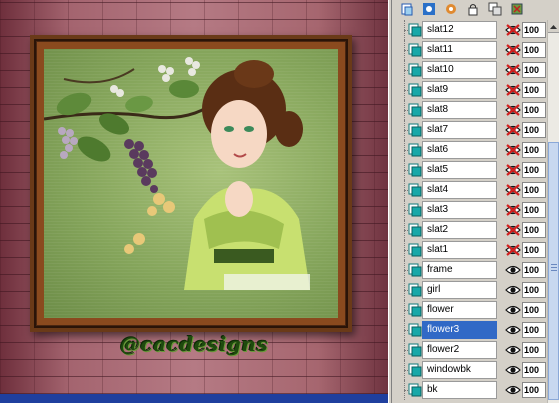 The width and height of the screenshot is (559, 403). I want to click on layer-name: slat4, so click(459, 190).